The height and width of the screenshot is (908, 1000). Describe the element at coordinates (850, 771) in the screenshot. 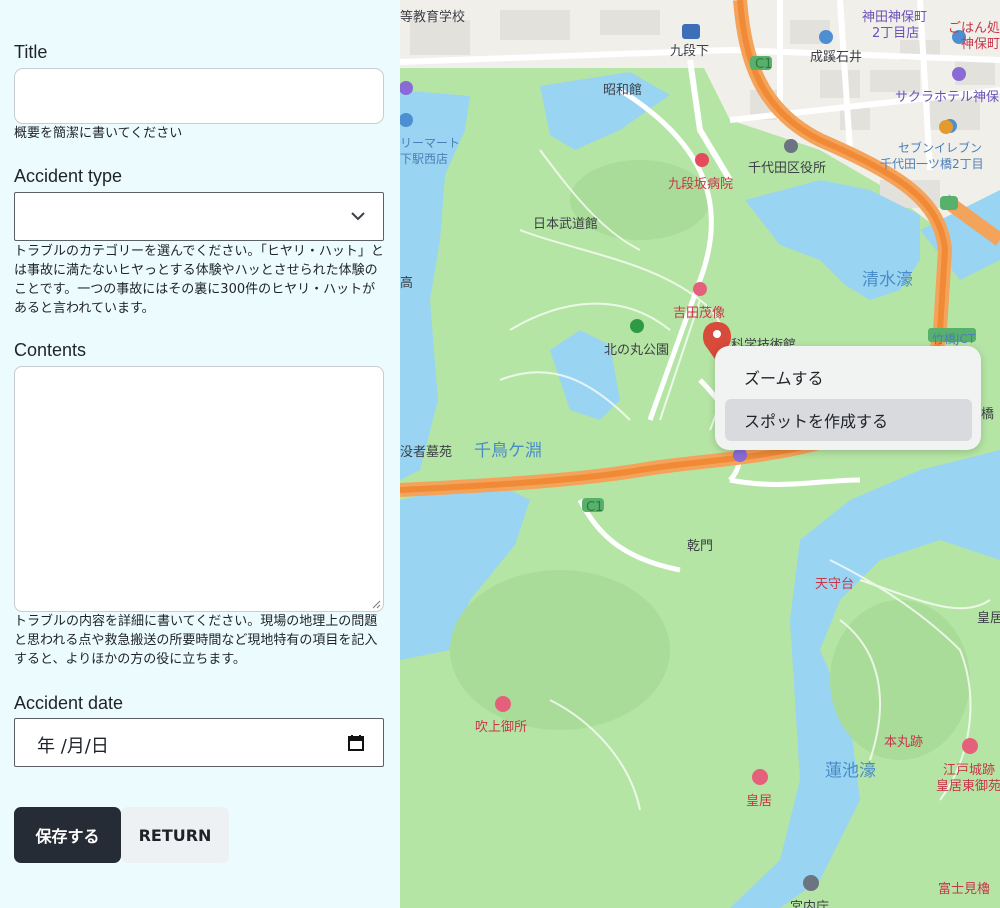

I see `map-label: 蓮池濠` at that location.